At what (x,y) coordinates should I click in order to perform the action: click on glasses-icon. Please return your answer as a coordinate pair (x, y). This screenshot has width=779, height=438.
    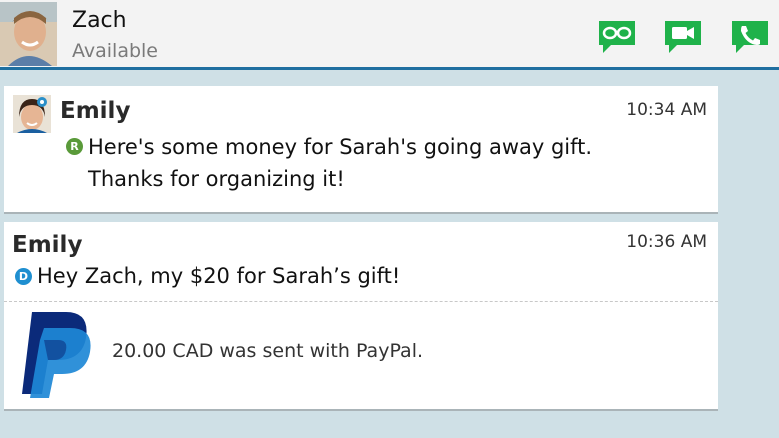
    Looking at the image, I should click on (617, 37).